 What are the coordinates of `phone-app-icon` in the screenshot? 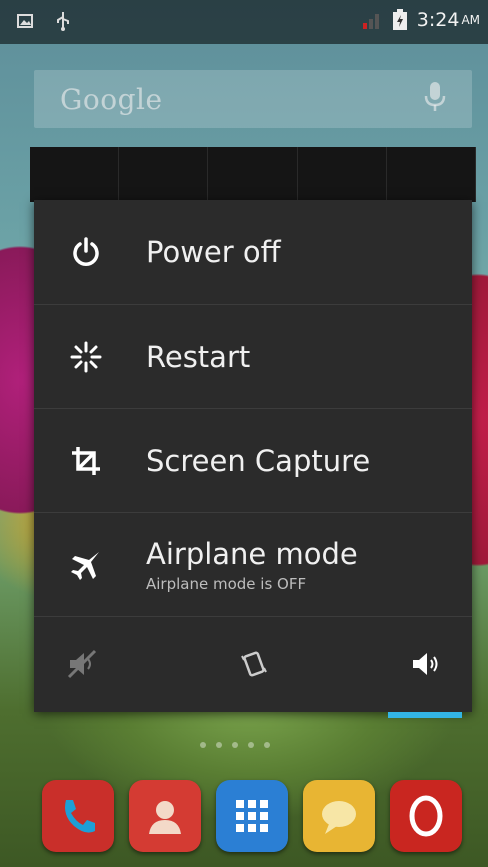 It's located at (78, 816).